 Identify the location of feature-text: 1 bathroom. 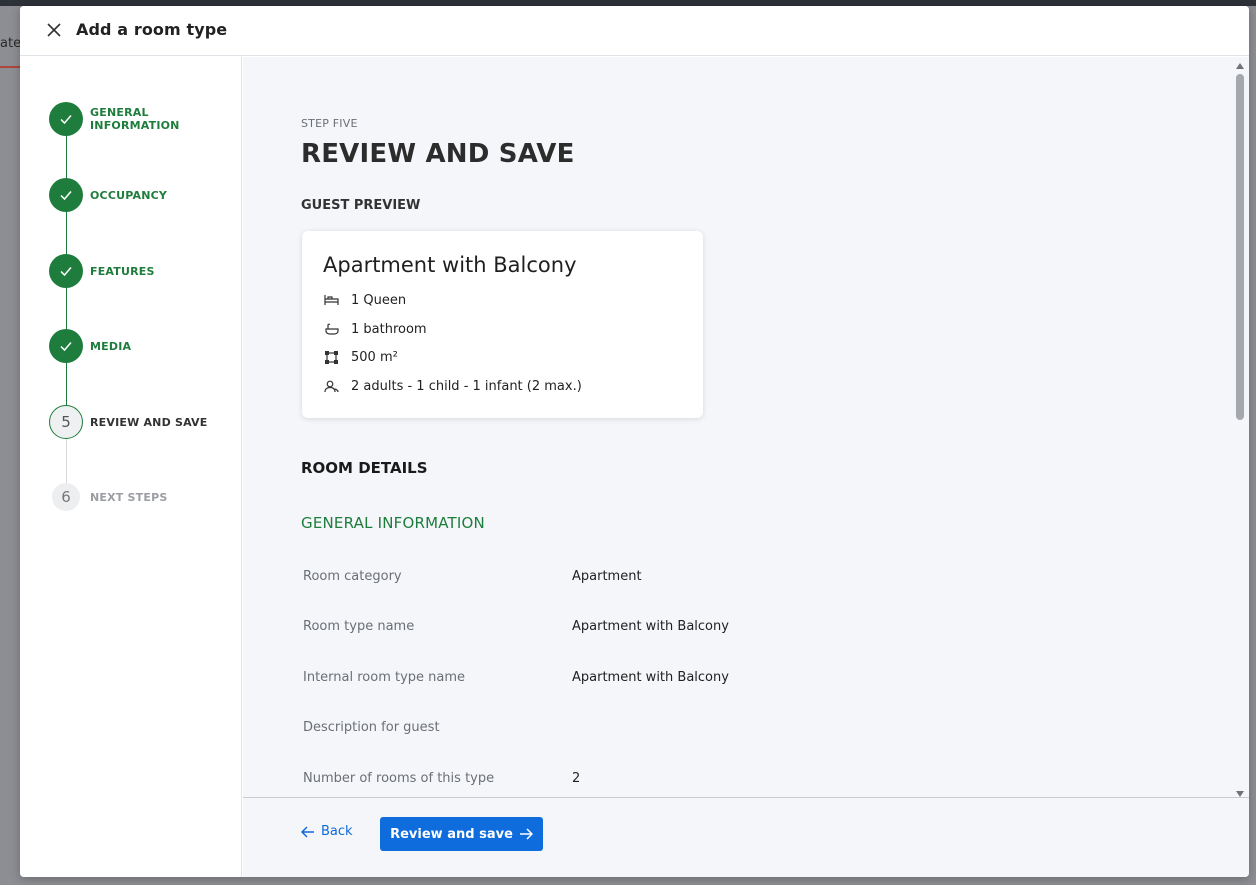
(389, 329).